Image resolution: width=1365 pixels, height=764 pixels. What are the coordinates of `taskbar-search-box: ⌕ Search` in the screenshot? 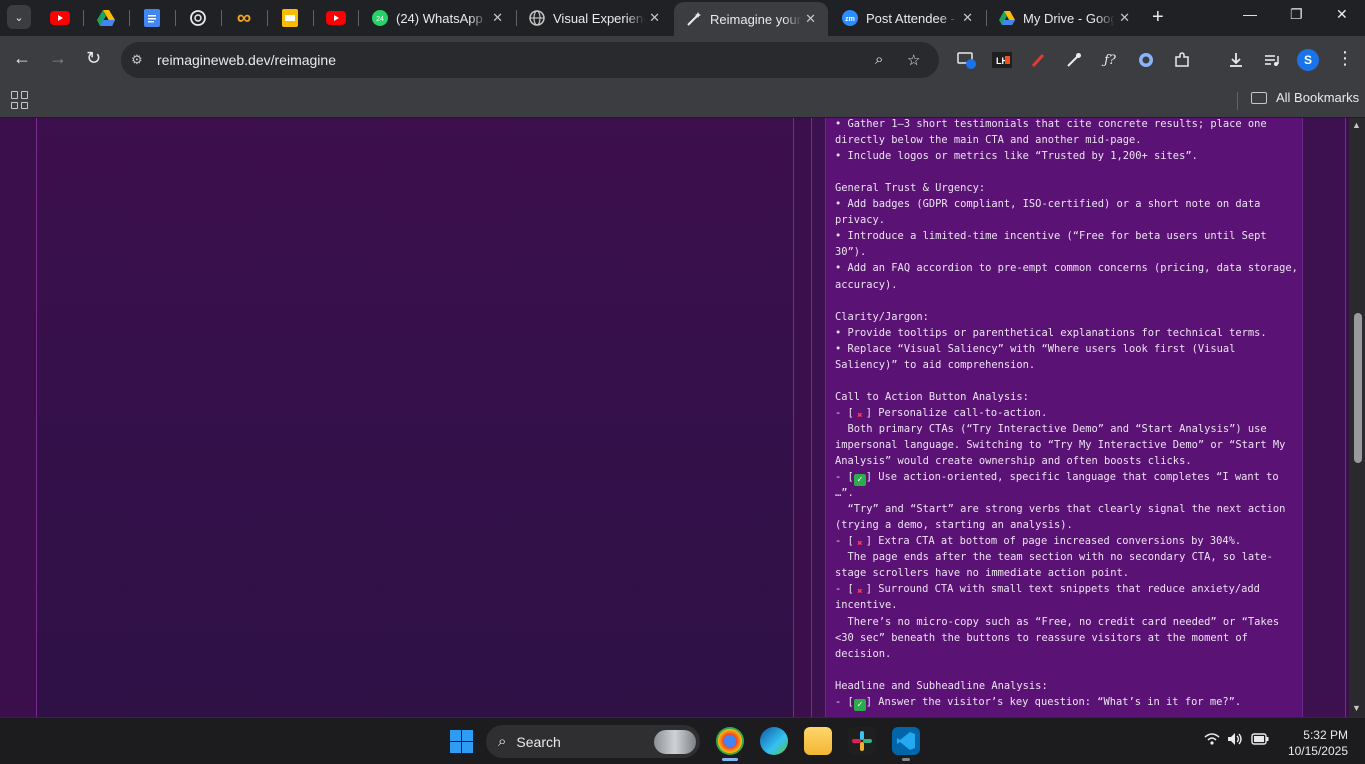 It's located at (593, 741).